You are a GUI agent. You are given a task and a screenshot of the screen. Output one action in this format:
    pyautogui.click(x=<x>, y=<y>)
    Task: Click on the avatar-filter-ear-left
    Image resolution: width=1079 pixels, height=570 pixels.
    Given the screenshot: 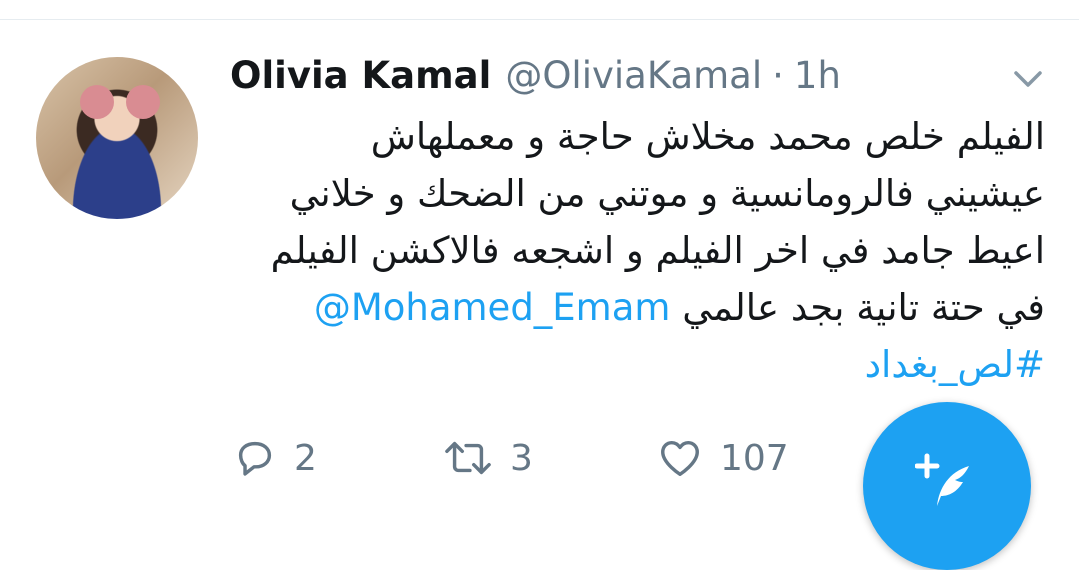 What is the action you would take?
    pyautogui.click(x=97, y=102)
    